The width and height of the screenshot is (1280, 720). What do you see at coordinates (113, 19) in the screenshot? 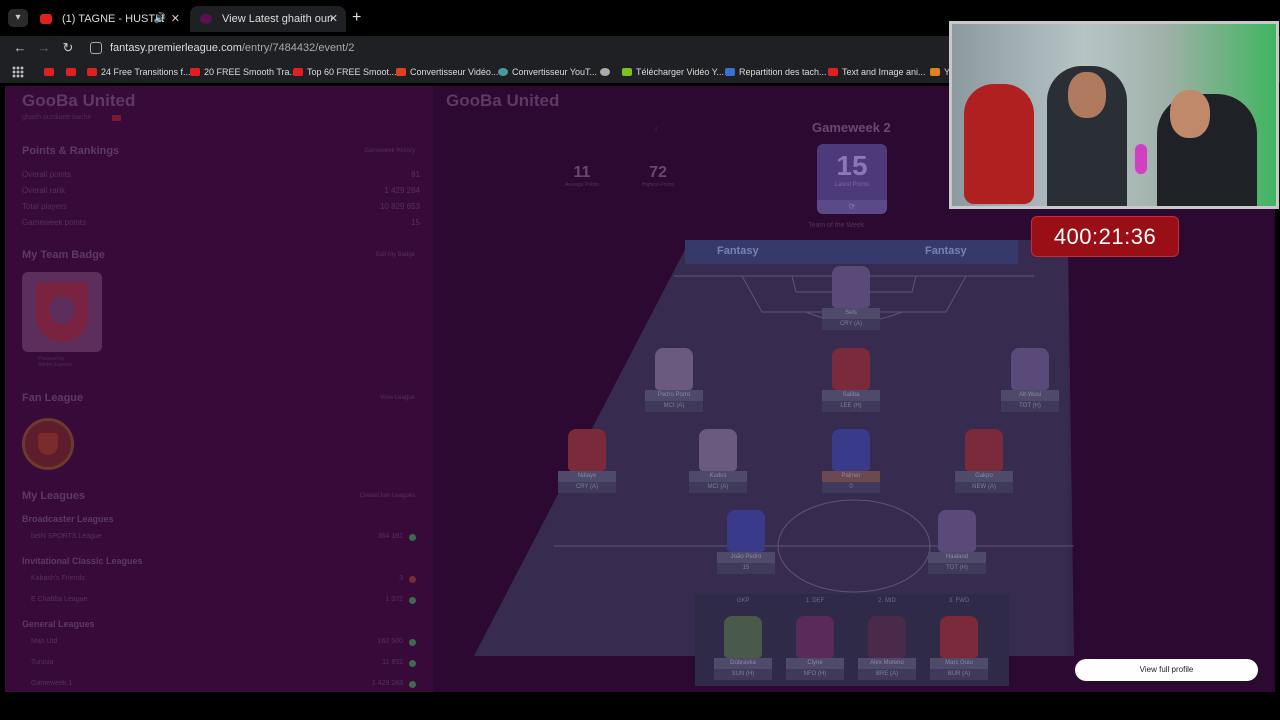
I see `tab-title: (1) TAGNE - HUSTLER ft. A.J.` at bounding box center [113, 19].